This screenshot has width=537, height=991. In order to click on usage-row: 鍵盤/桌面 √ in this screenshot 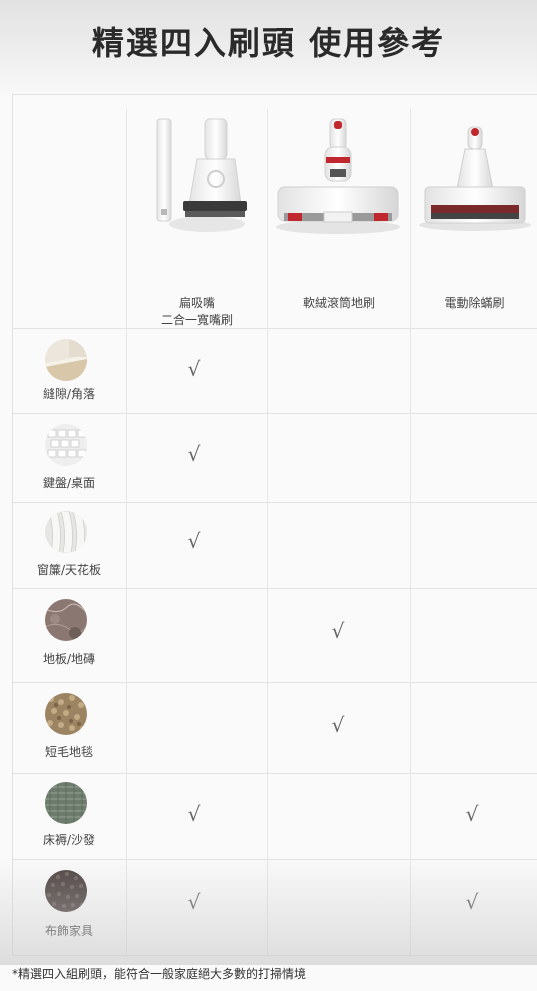, I will do `click(275, 458)`.